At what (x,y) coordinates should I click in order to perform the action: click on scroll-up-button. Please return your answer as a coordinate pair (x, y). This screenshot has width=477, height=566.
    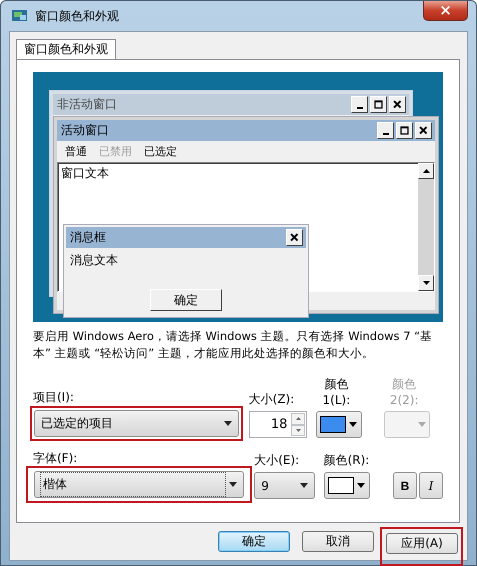
    Looking at the image, I should click on (426, 171).